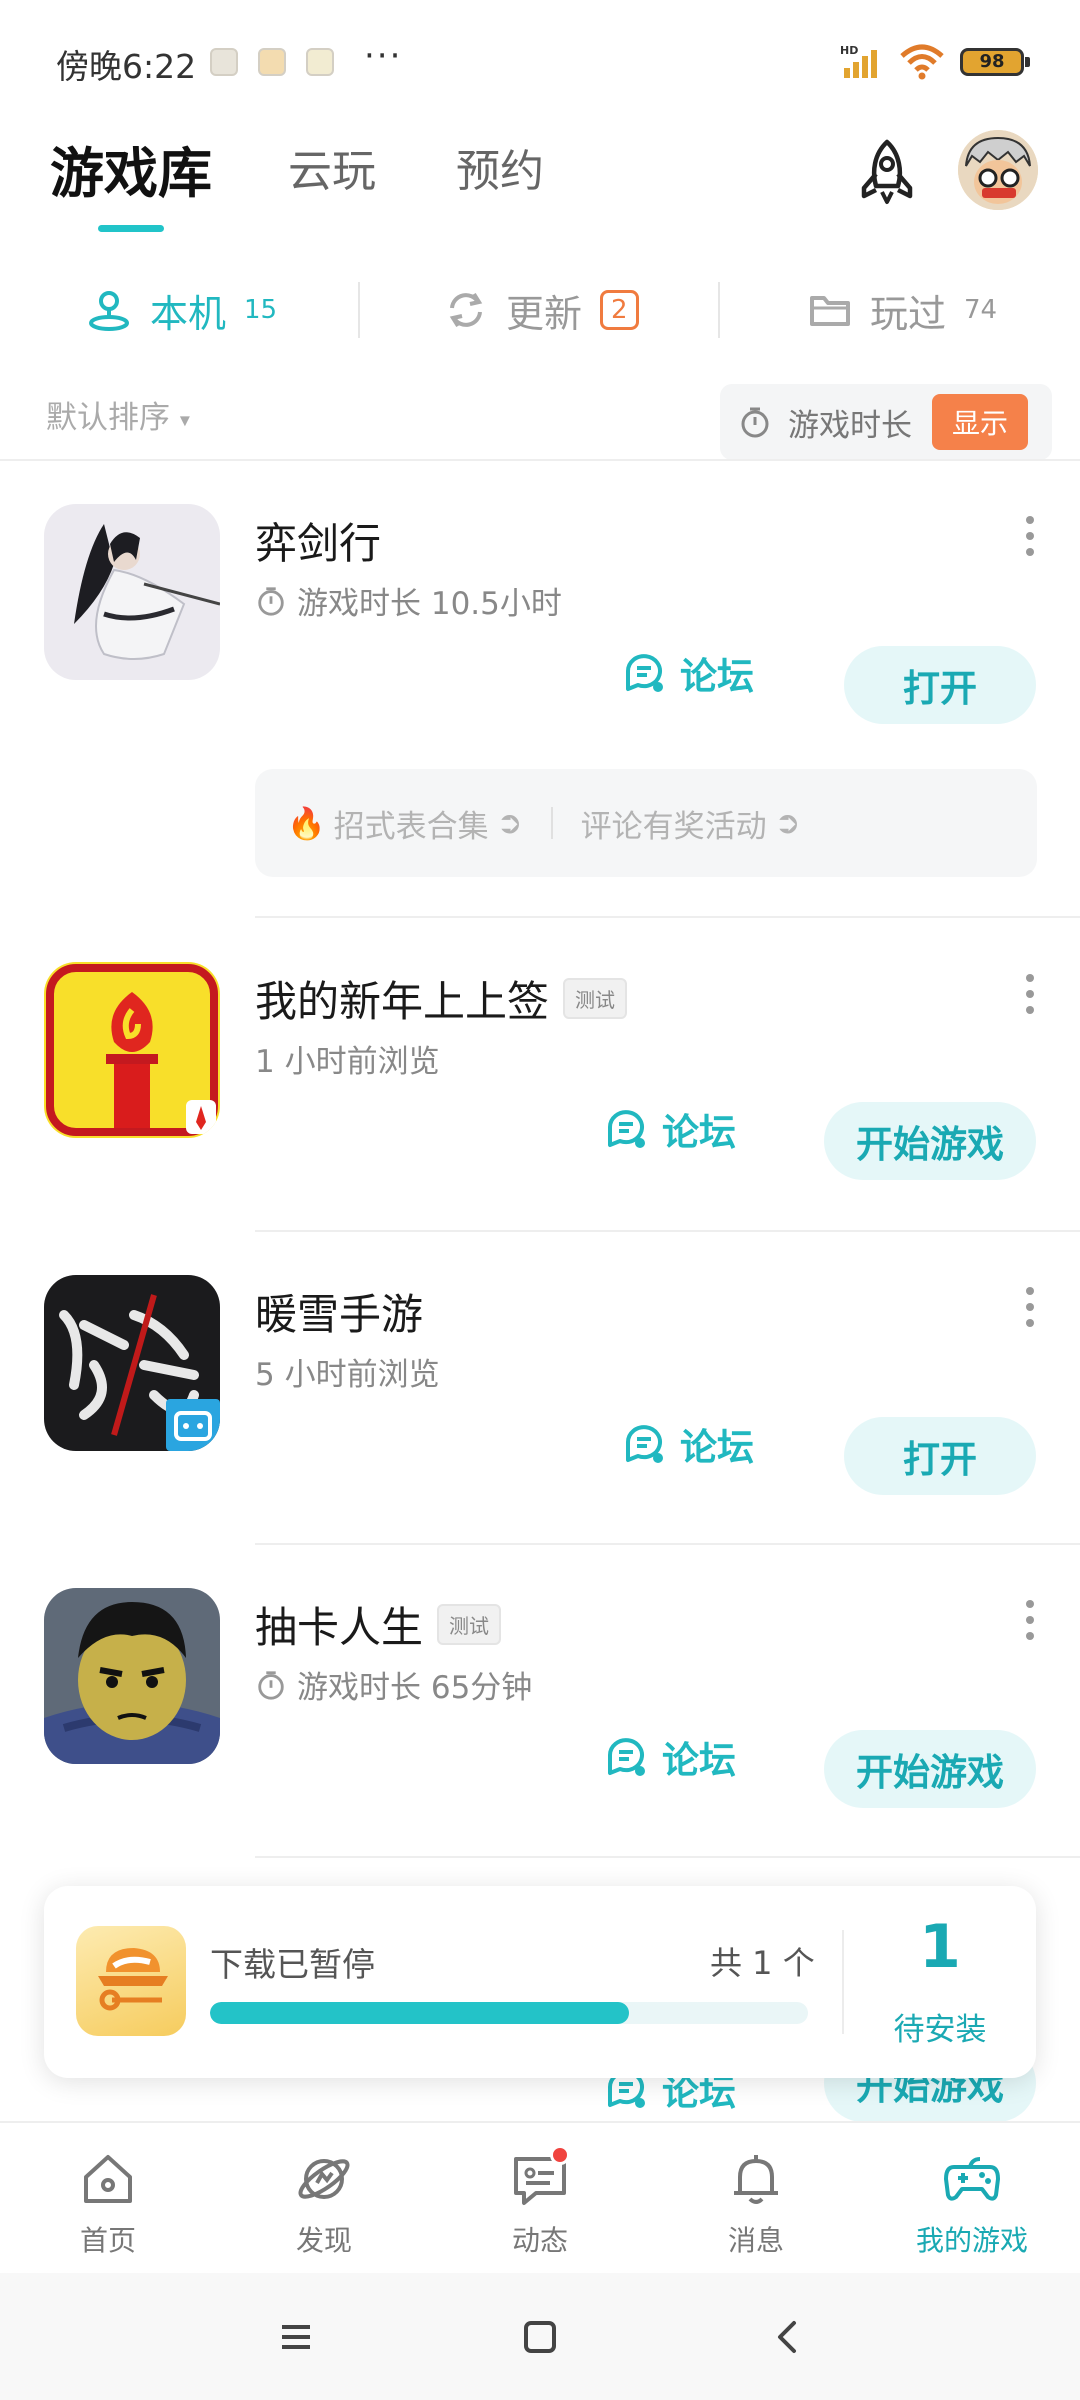  Describe the element at coordinates (756, 2179) in the screenshot. I see `bell-icon` at that location.